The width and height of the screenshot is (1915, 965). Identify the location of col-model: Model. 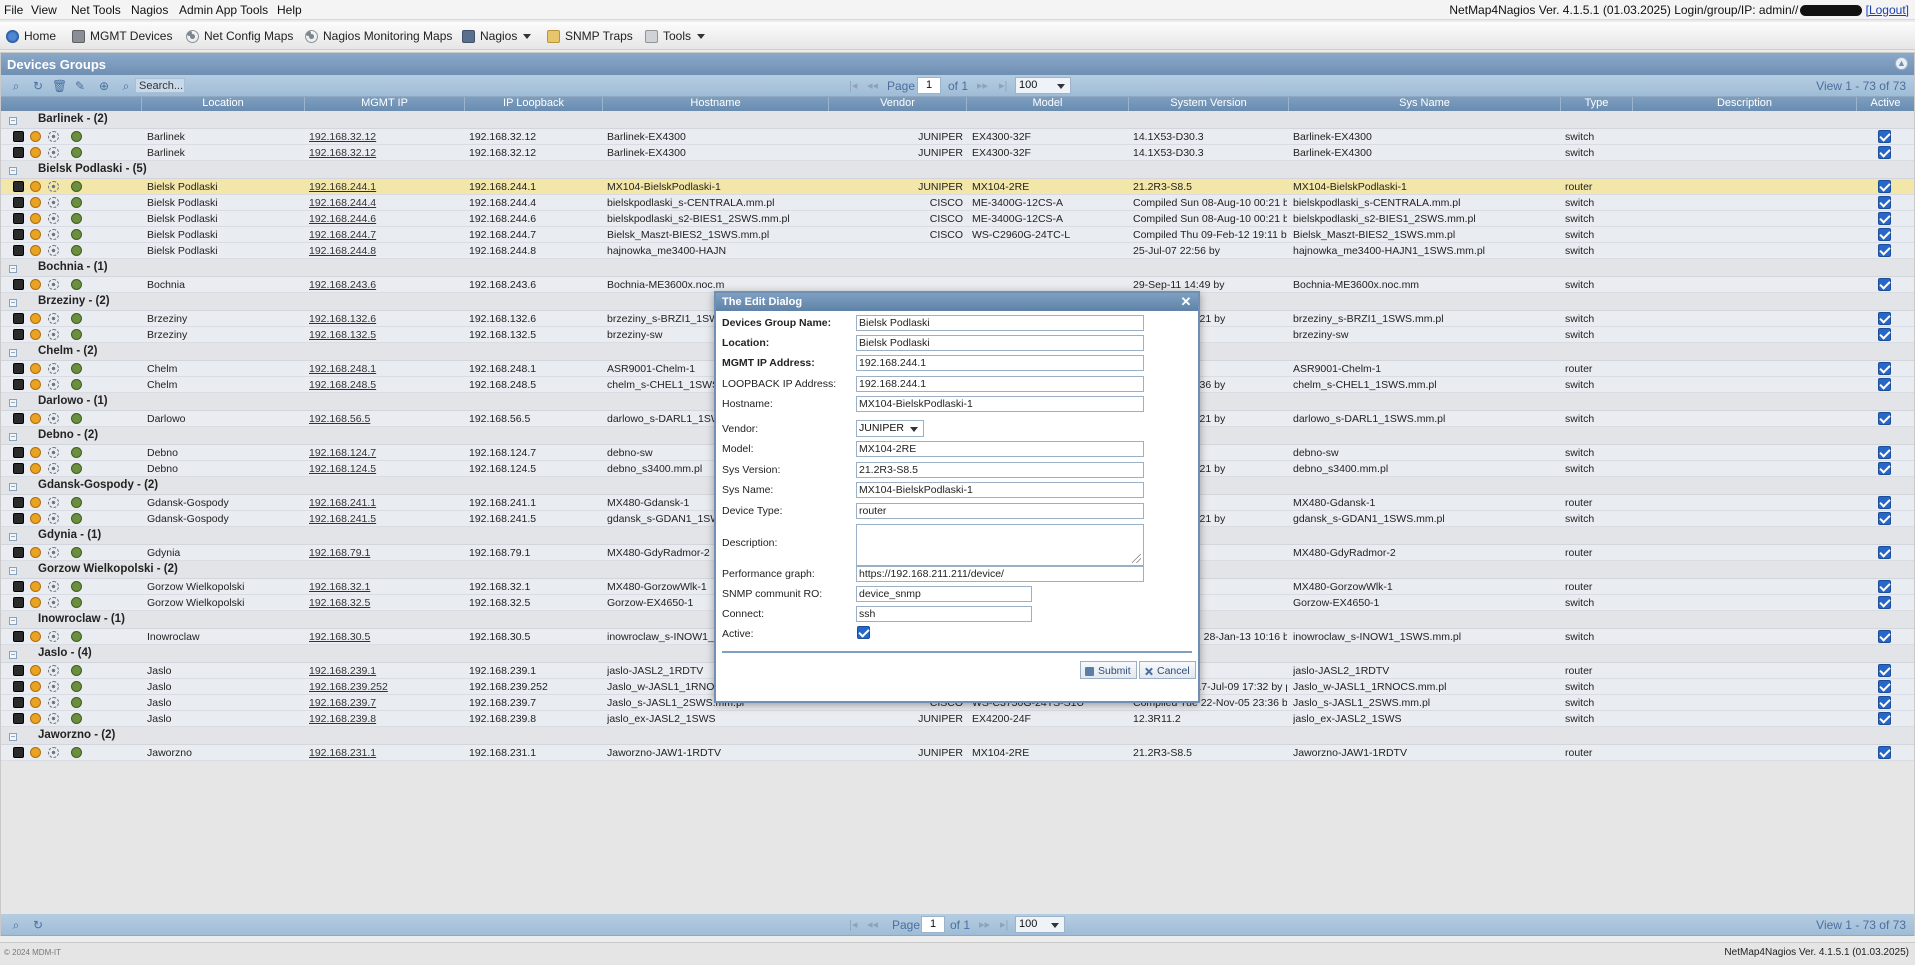
(1048, 104).